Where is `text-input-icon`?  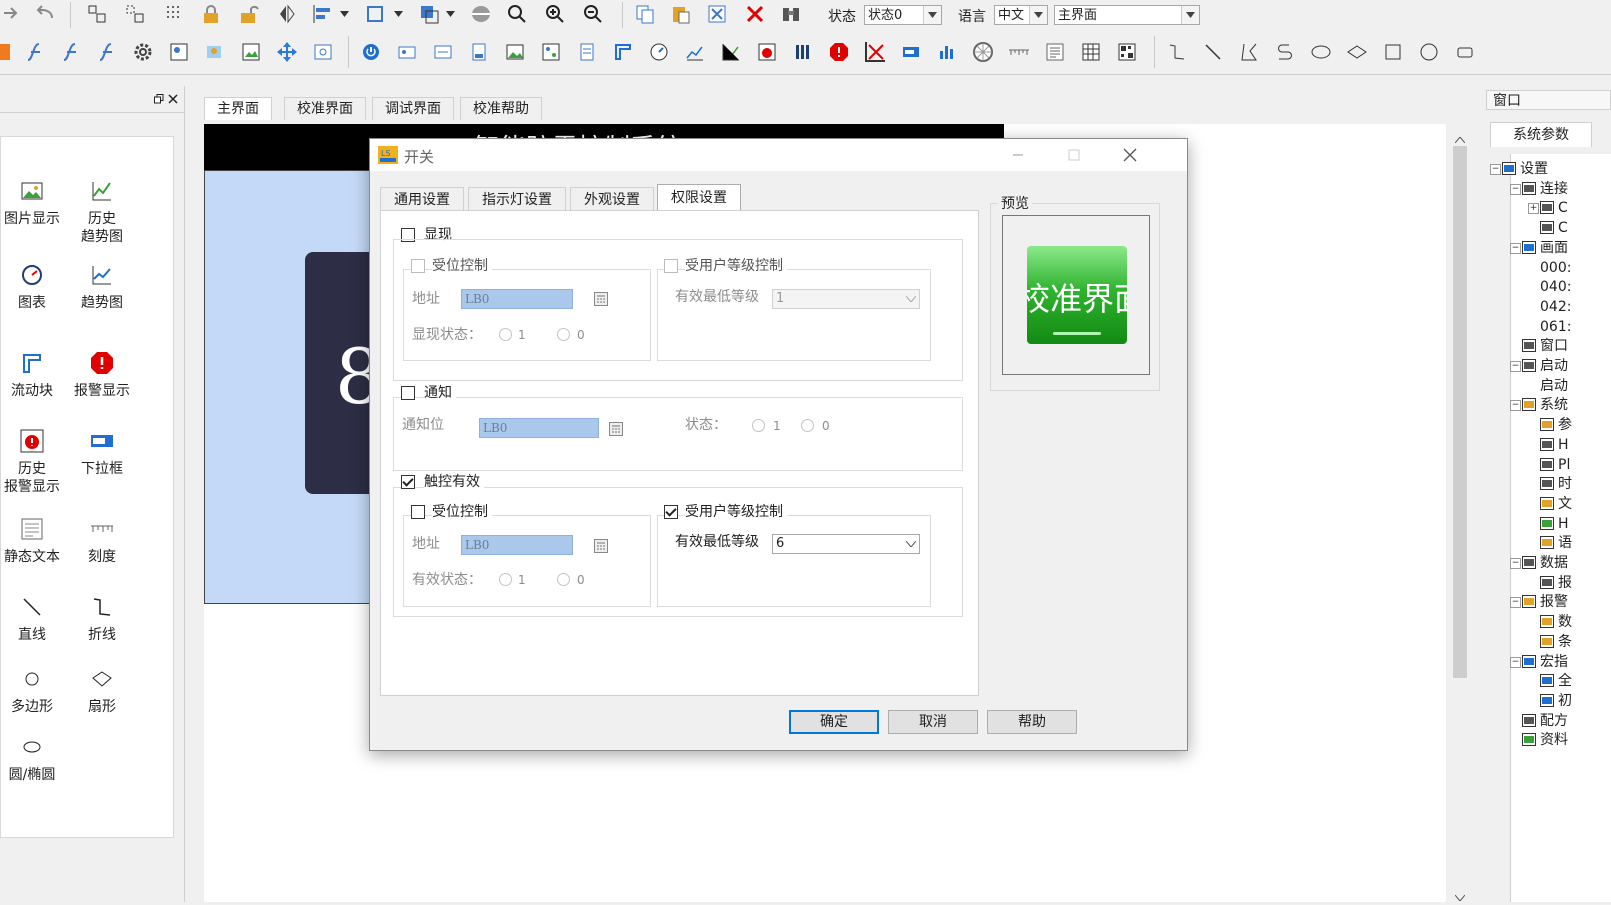 text-input-icon is located at coordinates (479, 52).